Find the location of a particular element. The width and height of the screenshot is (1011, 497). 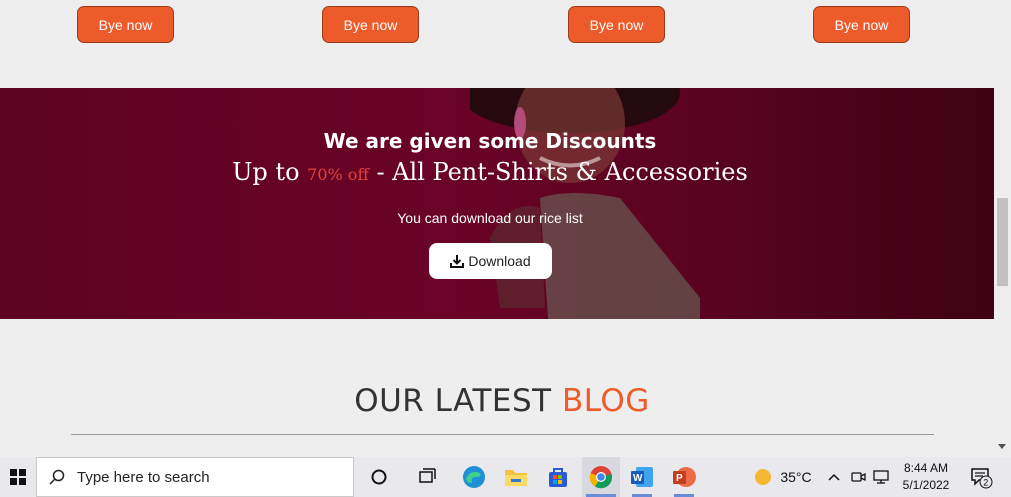

folder-icon is located at coordinates (516, 478).